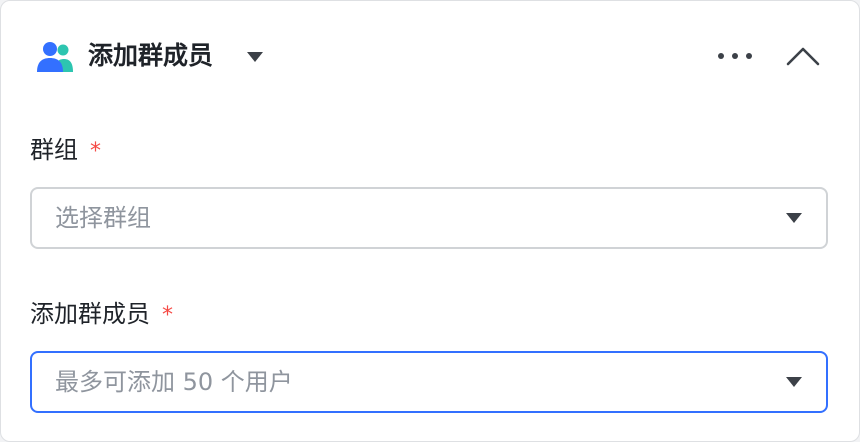 Image resolution: width=860 pixels, height=442 pixels. I want to click on group-select-placeholder: 选择群组, so click(103, 218).